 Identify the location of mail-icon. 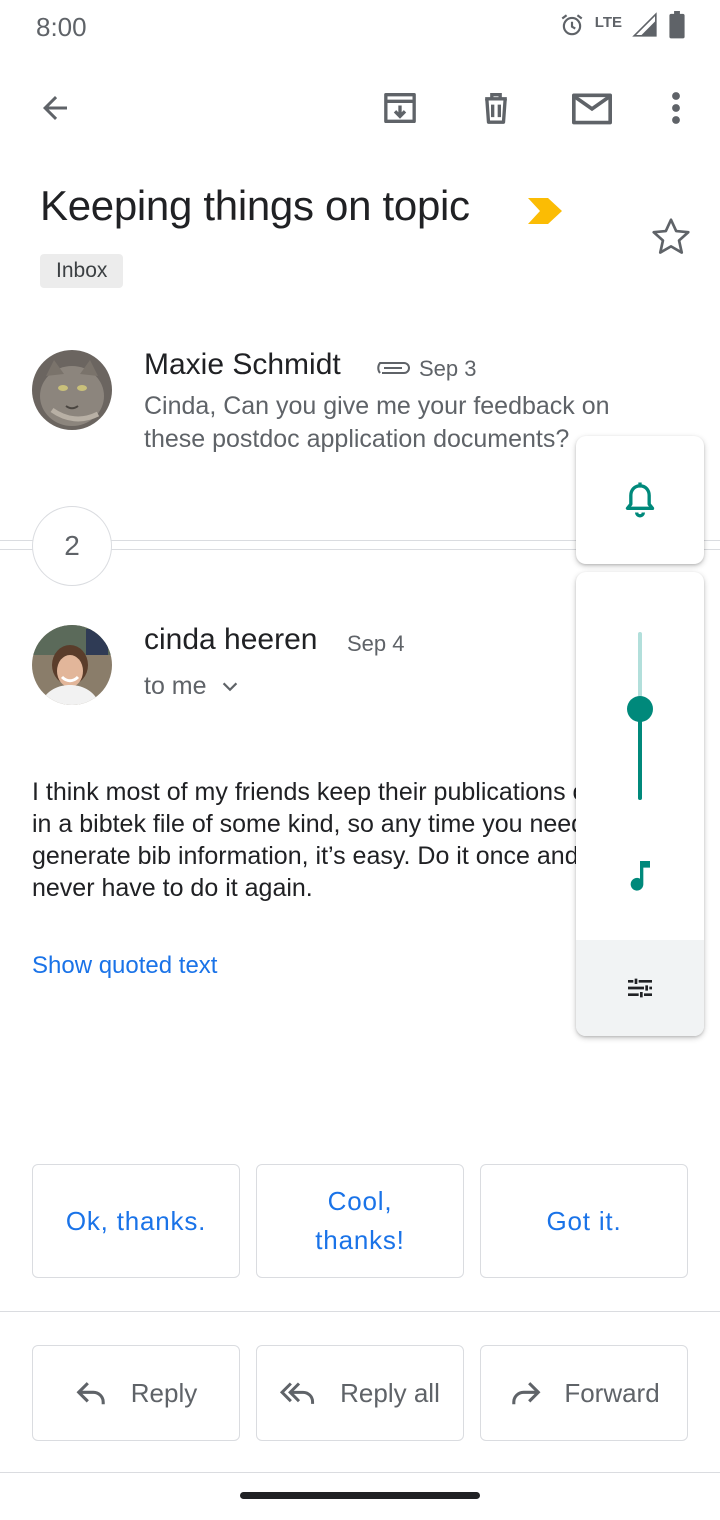
(592, 109).